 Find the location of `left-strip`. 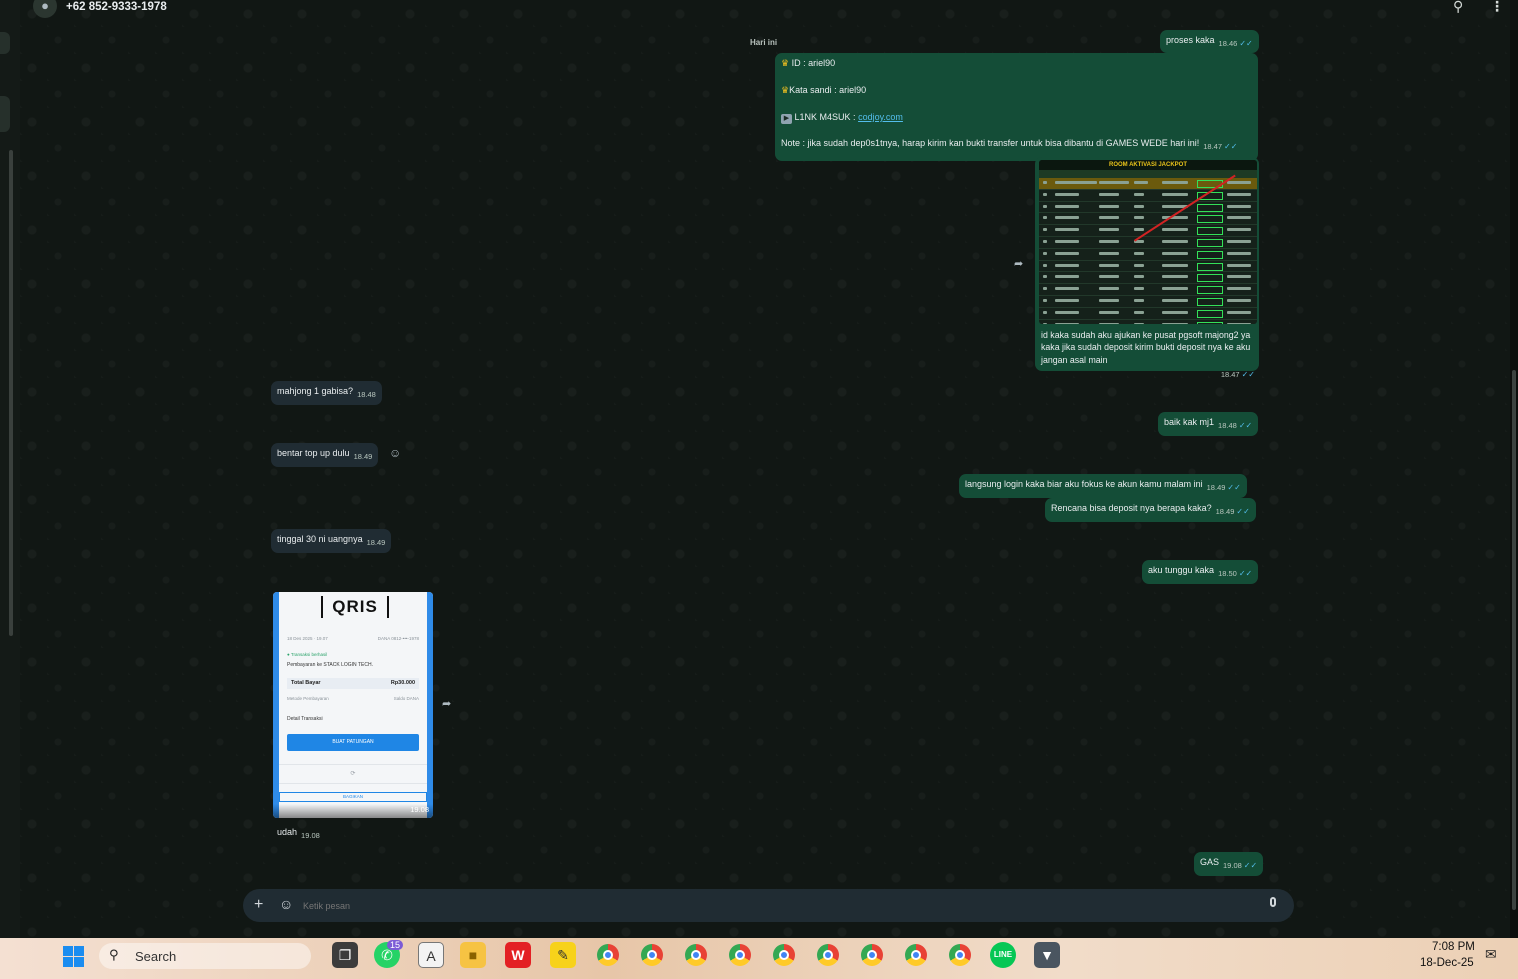

left-strip is located at coordinates (10, 469).